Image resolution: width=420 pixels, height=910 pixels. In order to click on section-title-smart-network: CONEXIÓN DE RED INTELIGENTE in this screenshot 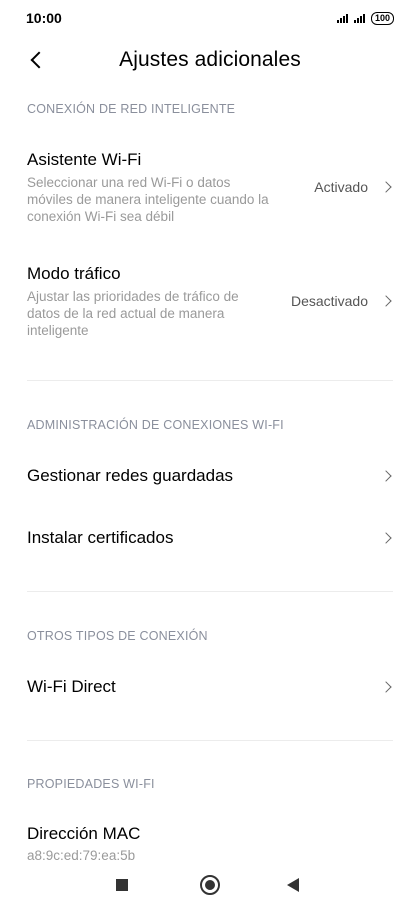, I will do `click(131, 109)`.